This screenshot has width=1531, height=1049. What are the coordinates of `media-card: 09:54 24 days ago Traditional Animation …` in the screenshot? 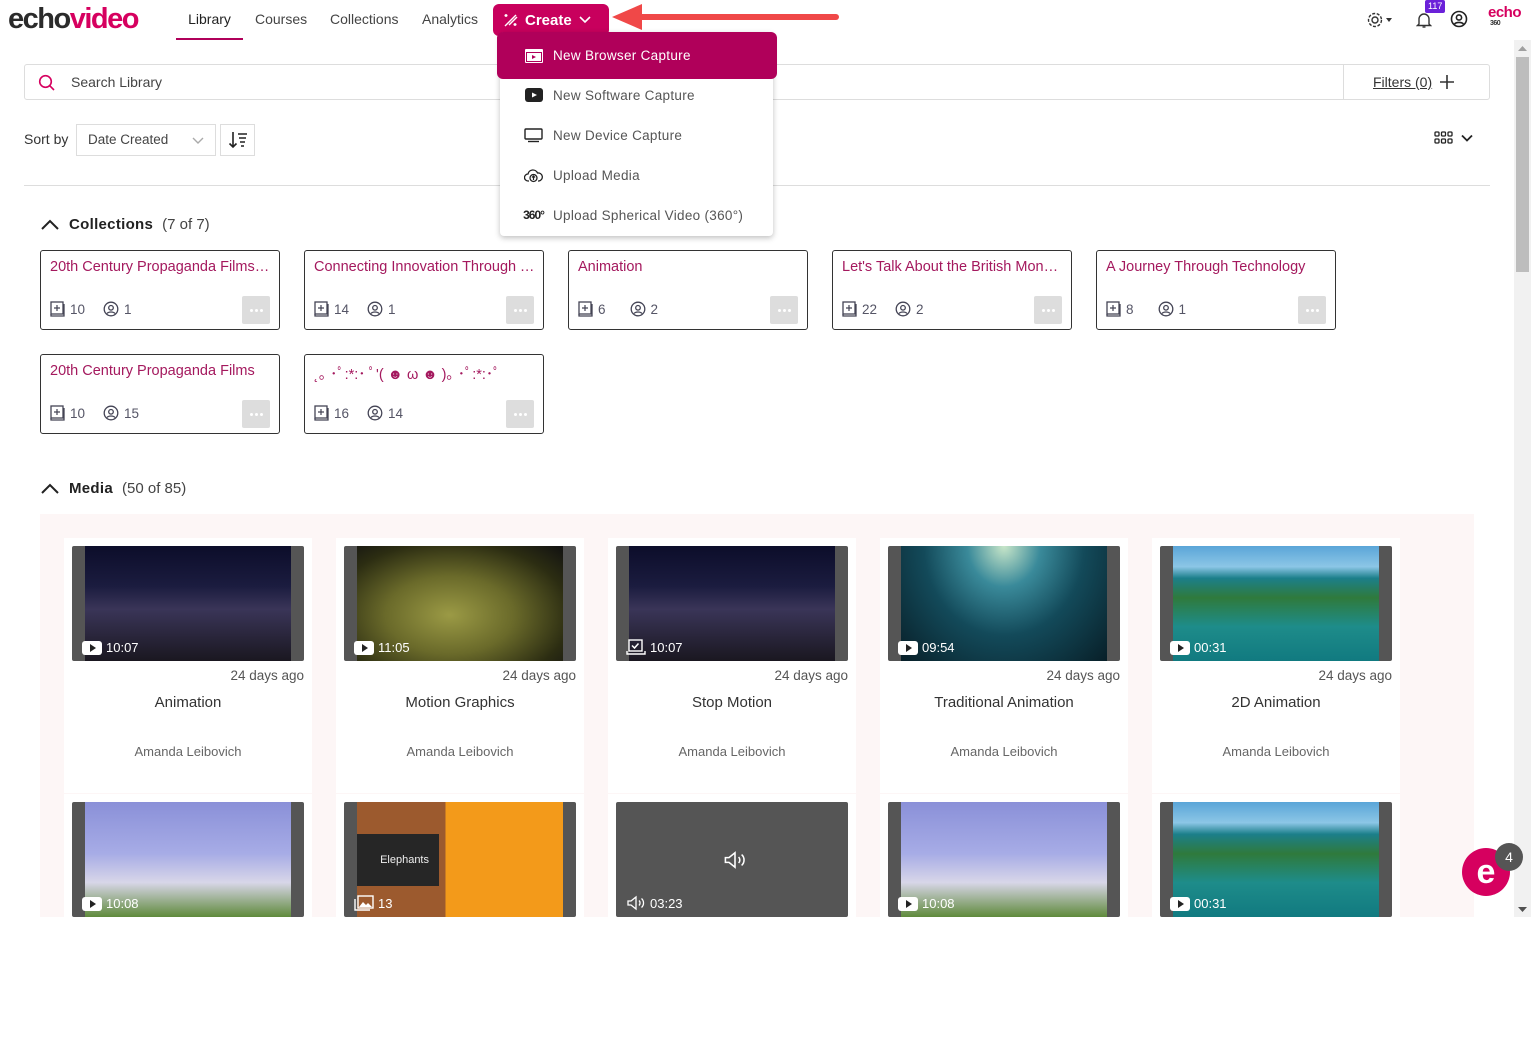 It's located at (1004, 665).